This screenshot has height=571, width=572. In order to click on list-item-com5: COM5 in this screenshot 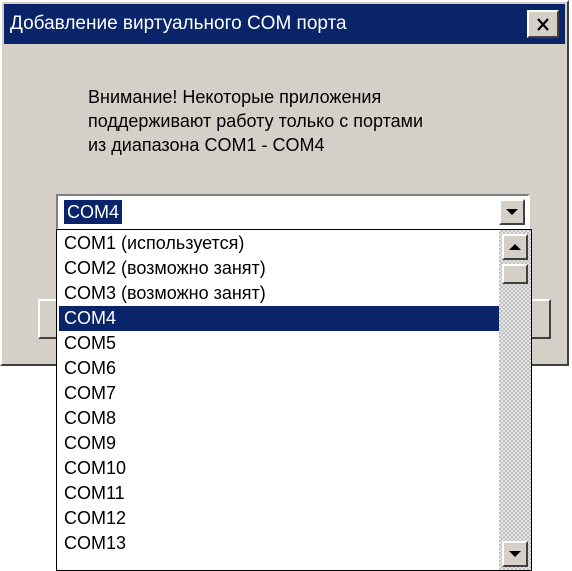, I will do `click(279, 343)`.